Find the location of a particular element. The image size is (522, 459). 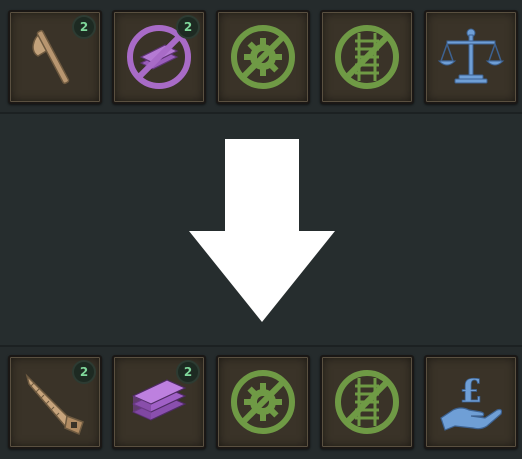

pound-hand-icon: £ is located at coordinates (471, 401).